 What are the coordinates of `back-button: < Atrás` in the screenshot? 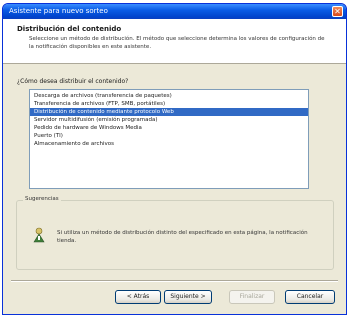 It's located at (138, 297).